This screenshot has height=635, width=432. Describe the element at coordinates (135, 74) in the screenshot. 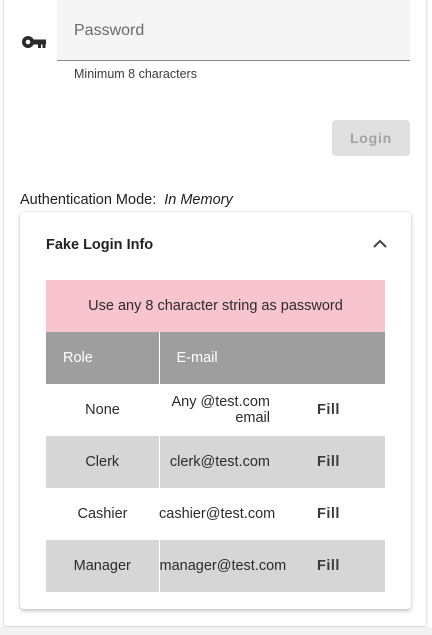

I see `password-hint: Minimum 8 characters` at that location.